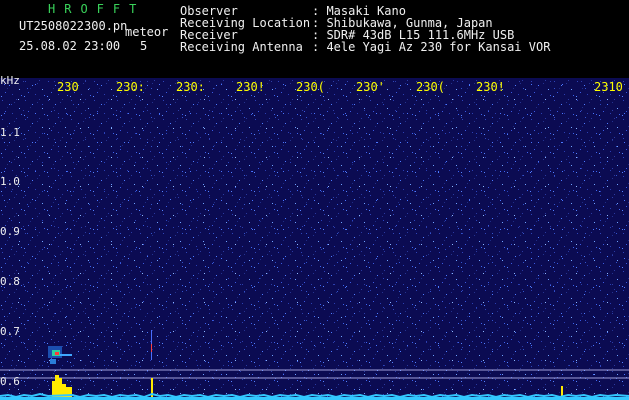 This screenshot has height=400, width=629. I want to click on antenna-value: : 4ele Yagi Az 230 for Kansai VOR, so click(431, 47).